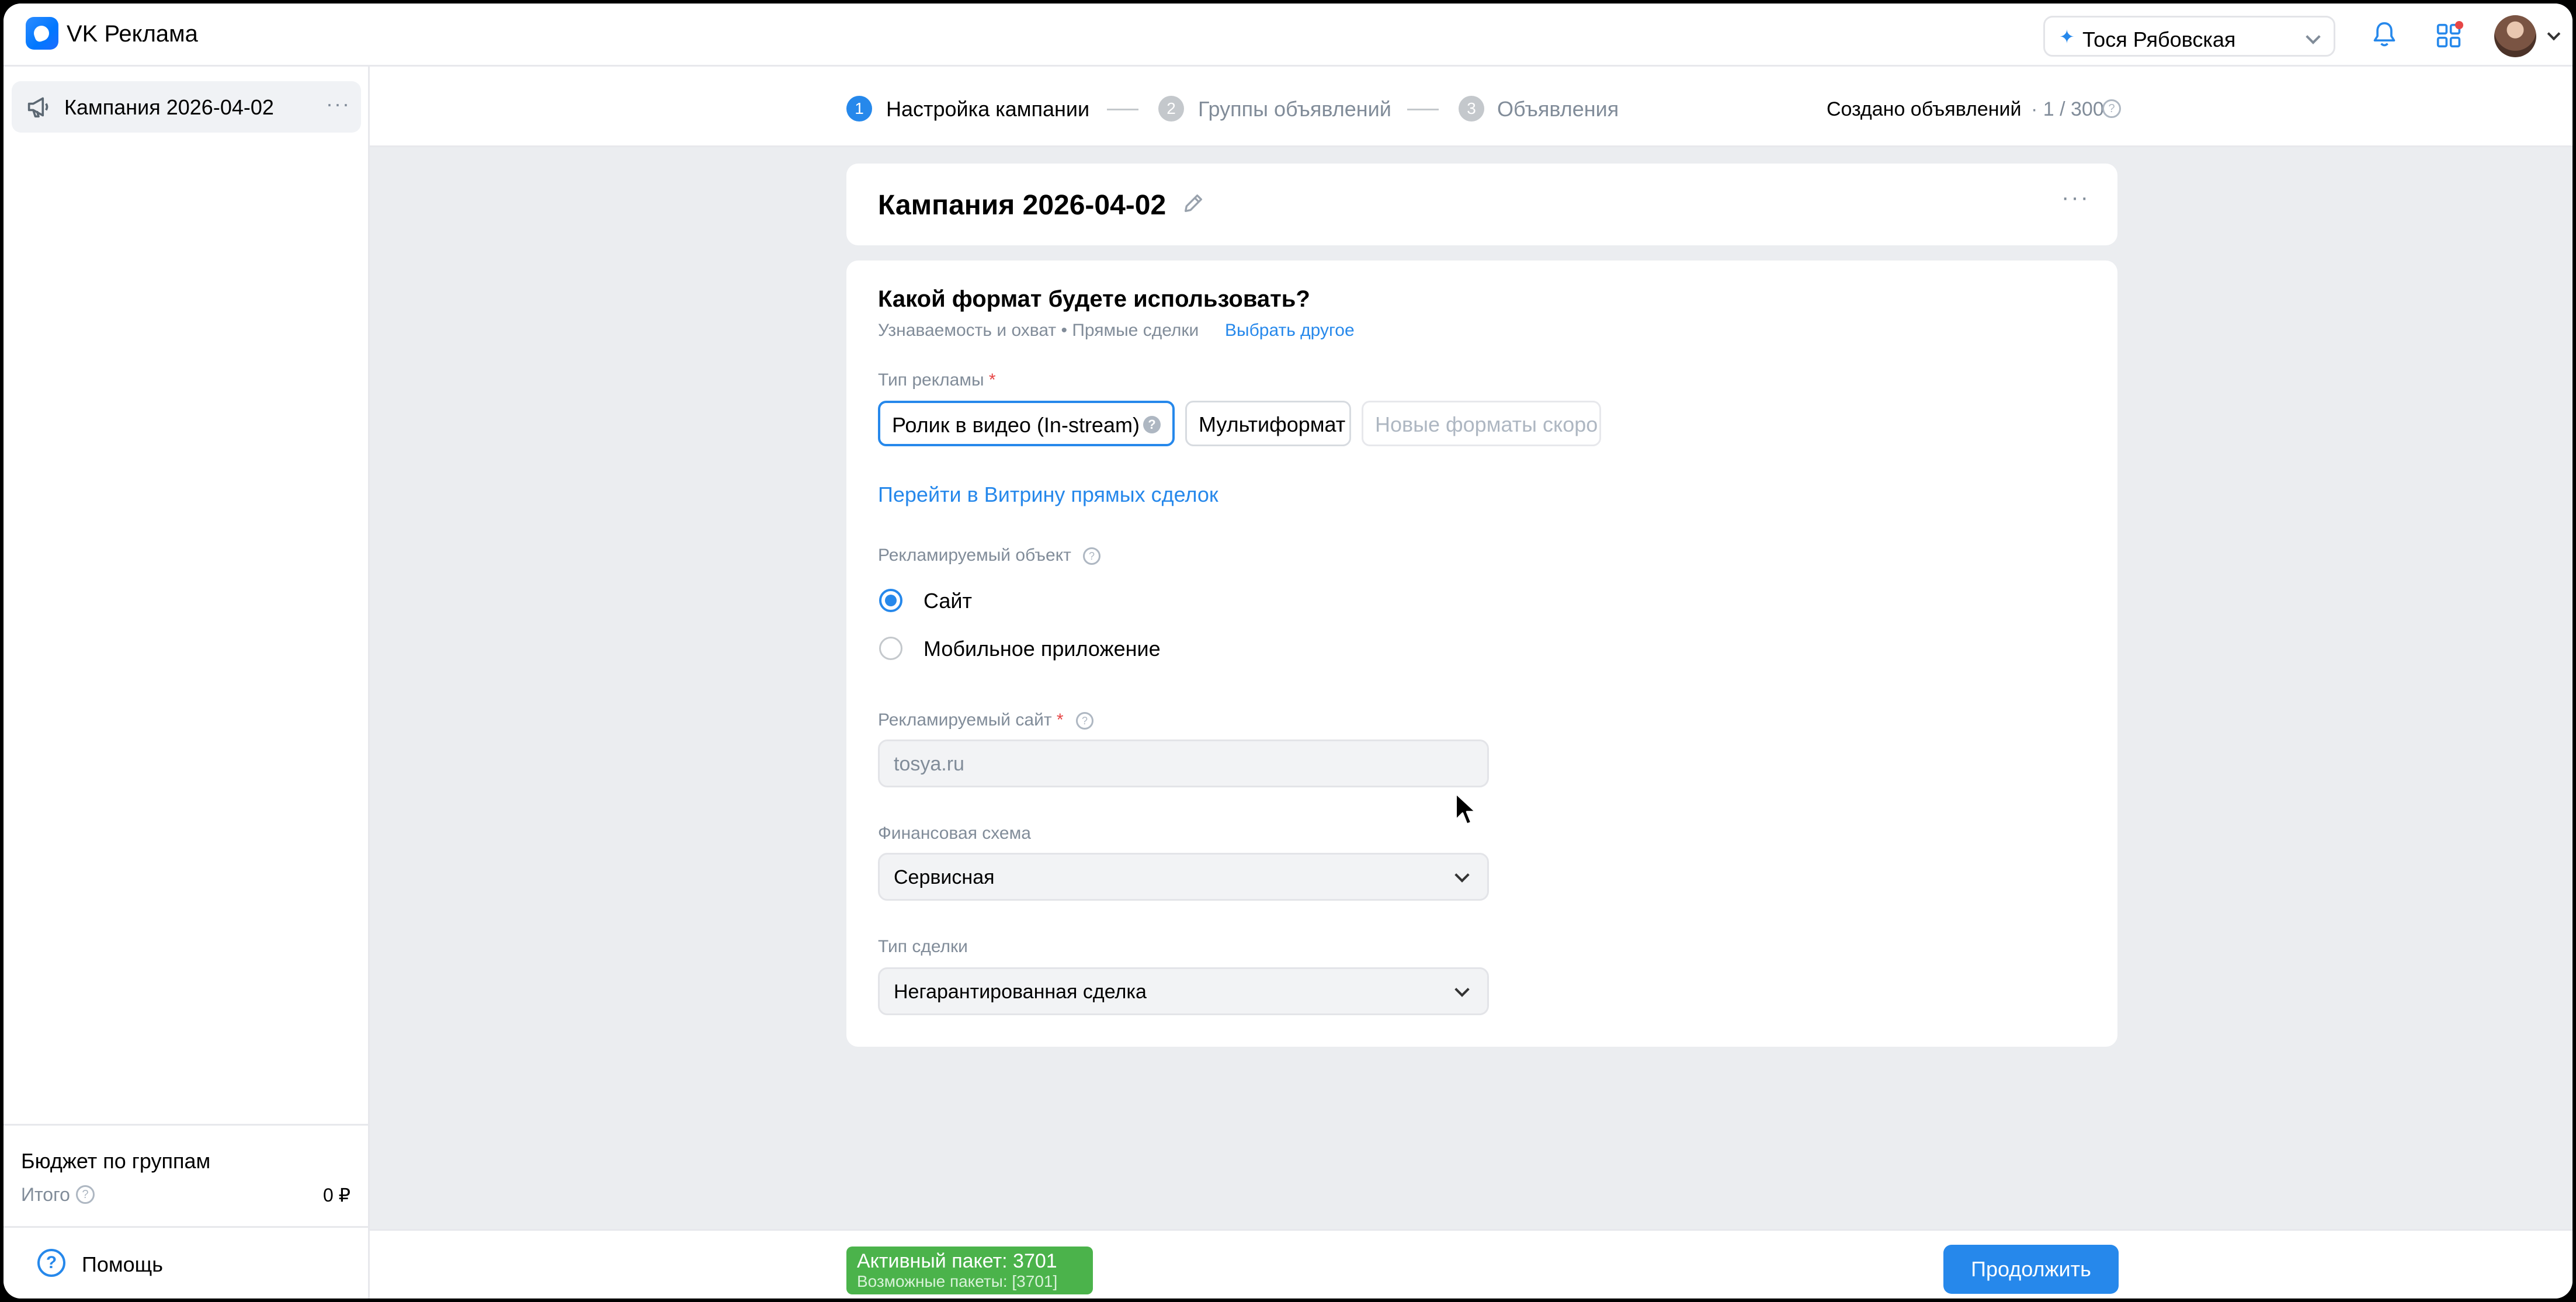  I want to click on sidebar-item-campaign: Кампания 2026-04-02 ···, so click(186, 107).